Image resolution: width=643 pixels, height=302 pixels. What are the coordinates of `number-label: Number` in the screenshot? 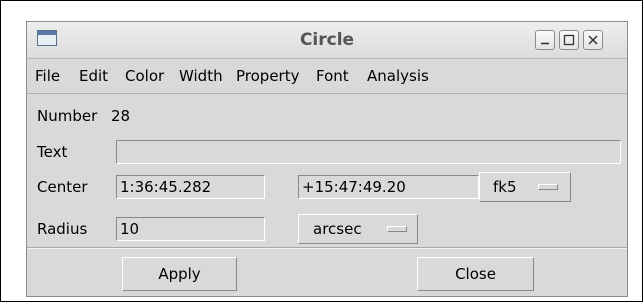 It's located at (67, 116).